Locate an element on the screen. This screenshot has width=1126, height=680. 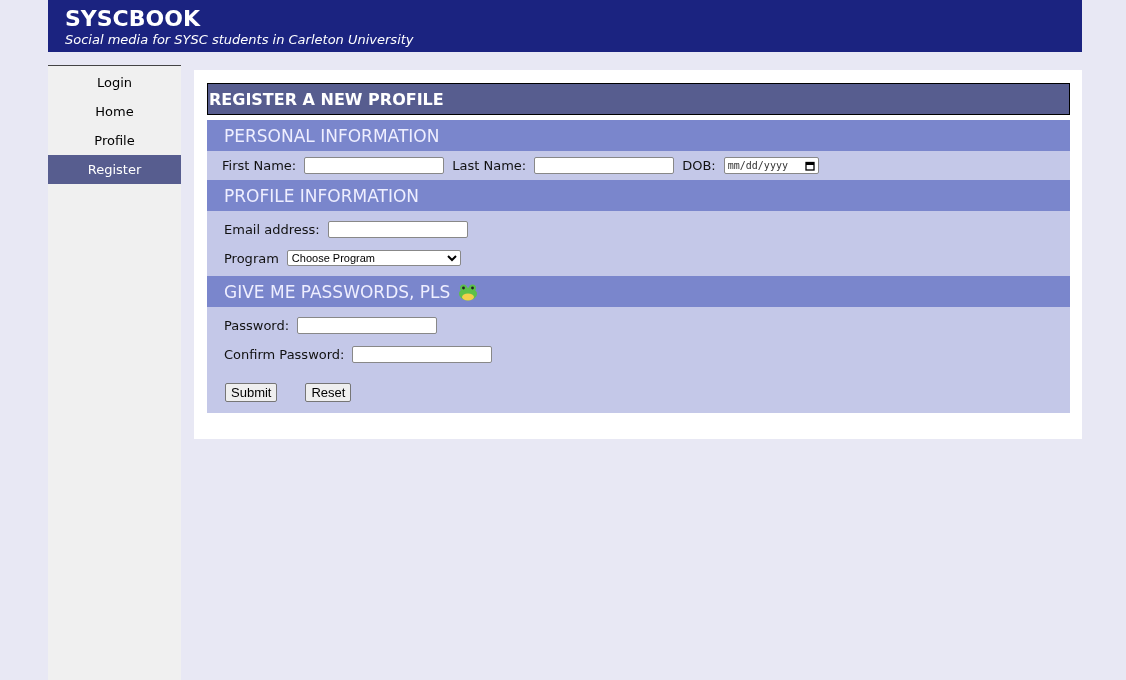
submit-button: Submit is located at coordinates (251, 392).